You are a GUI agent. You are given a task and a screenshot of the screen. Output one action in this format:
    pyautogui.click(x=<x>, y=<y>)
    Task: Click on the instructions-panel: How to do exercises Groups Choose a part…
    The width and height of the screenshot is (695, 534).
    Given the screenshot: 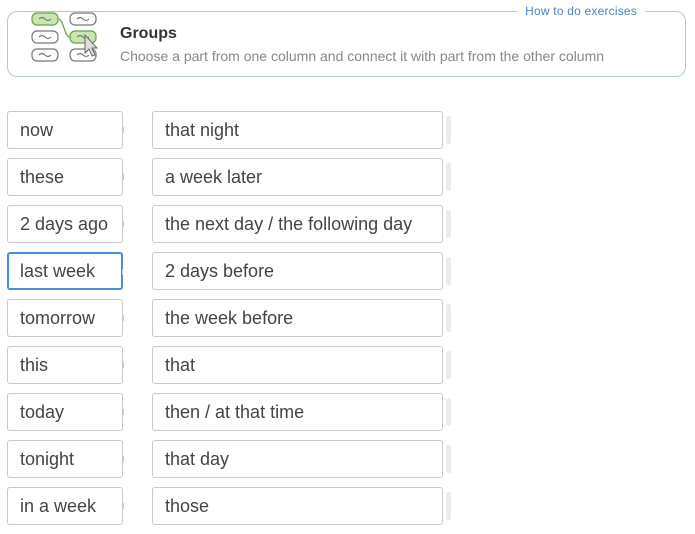 What is the action you would take?
    pyautogui.click(x=346, y=40)
    